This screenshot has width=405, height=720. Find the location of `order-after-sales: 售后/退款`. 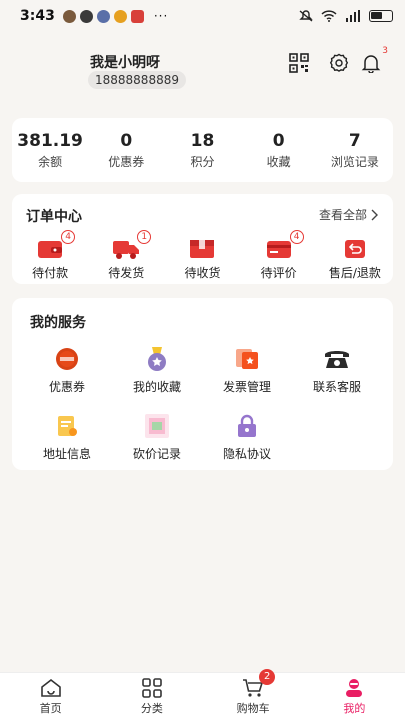

order-after-sales: 售后/退款 is located at coordinates (355, 258).